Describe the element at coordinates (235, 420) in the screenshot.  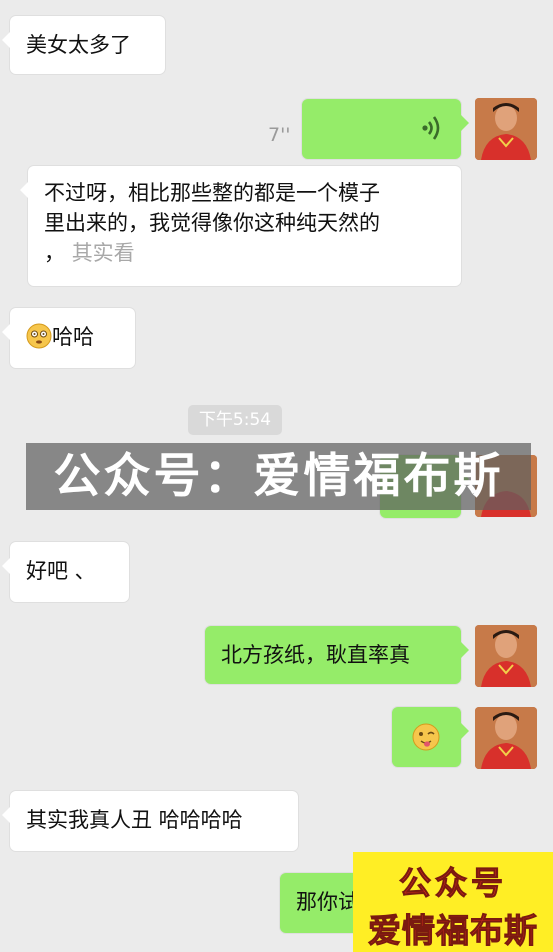
I see `timestamp: 下午5:54` at that location.